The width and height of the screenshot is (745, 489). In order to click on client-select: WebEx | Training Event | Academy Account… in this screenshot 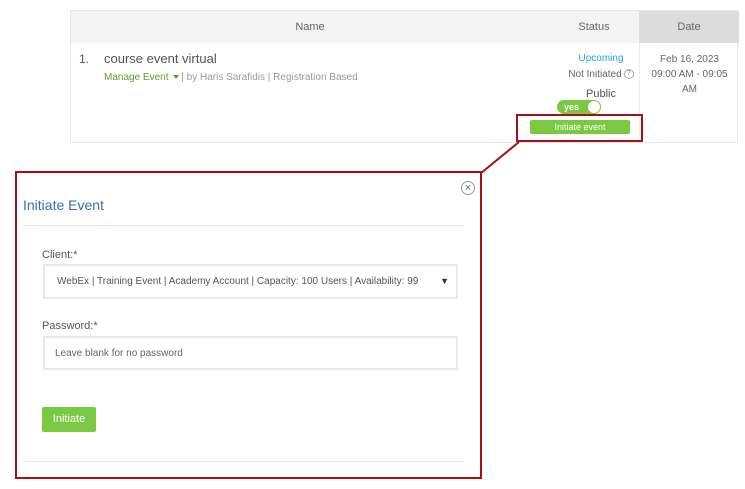, I will do `click(250, 281)`.